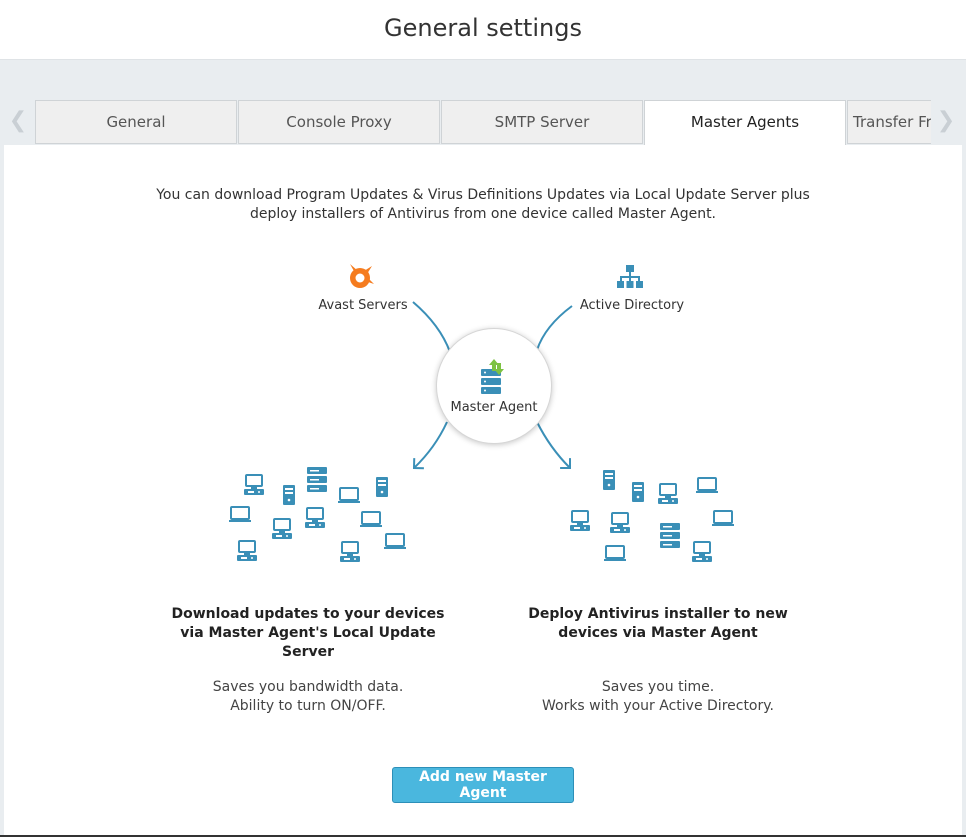 The width and height of the screenshot is (966, 837). Describe the element at coordinates (657, 706) in the screenshot. I see `feature-deploy-line-2: Works with your Active Directory.` at that location.